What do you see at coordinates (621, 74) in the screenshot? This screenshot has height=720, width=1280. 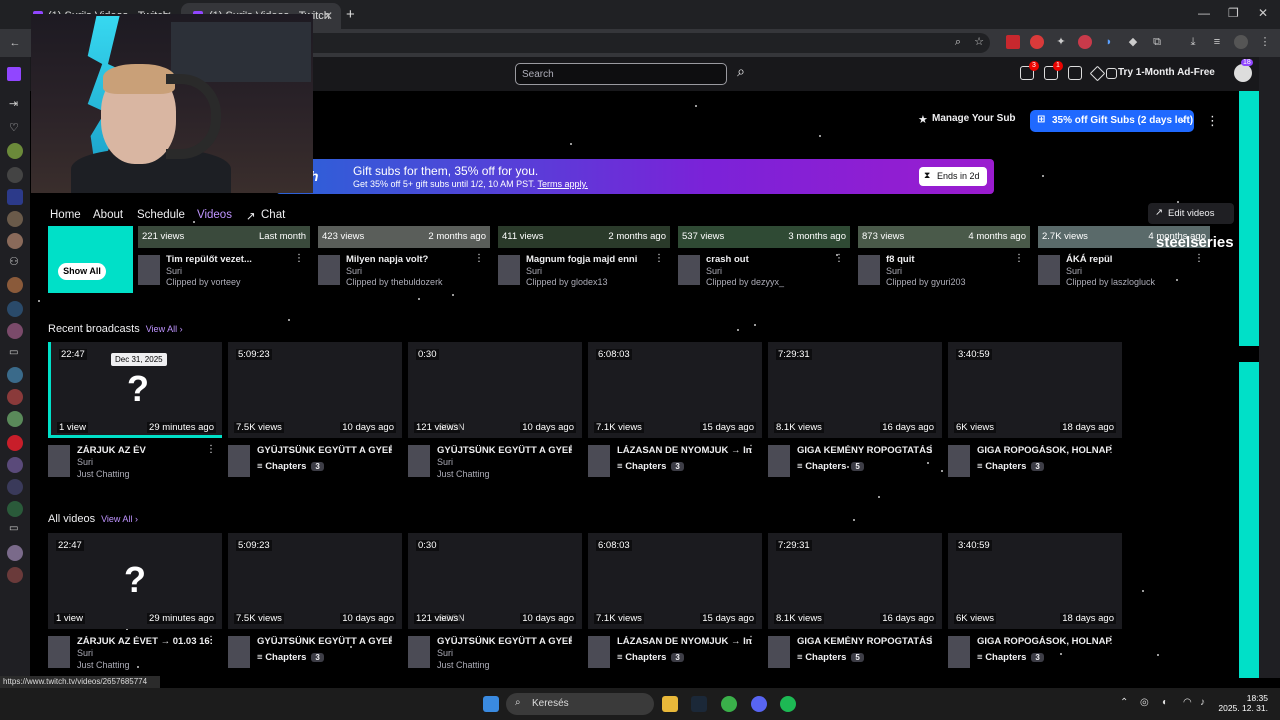 I see `search-input: Search` at bounding box center [621, 74].